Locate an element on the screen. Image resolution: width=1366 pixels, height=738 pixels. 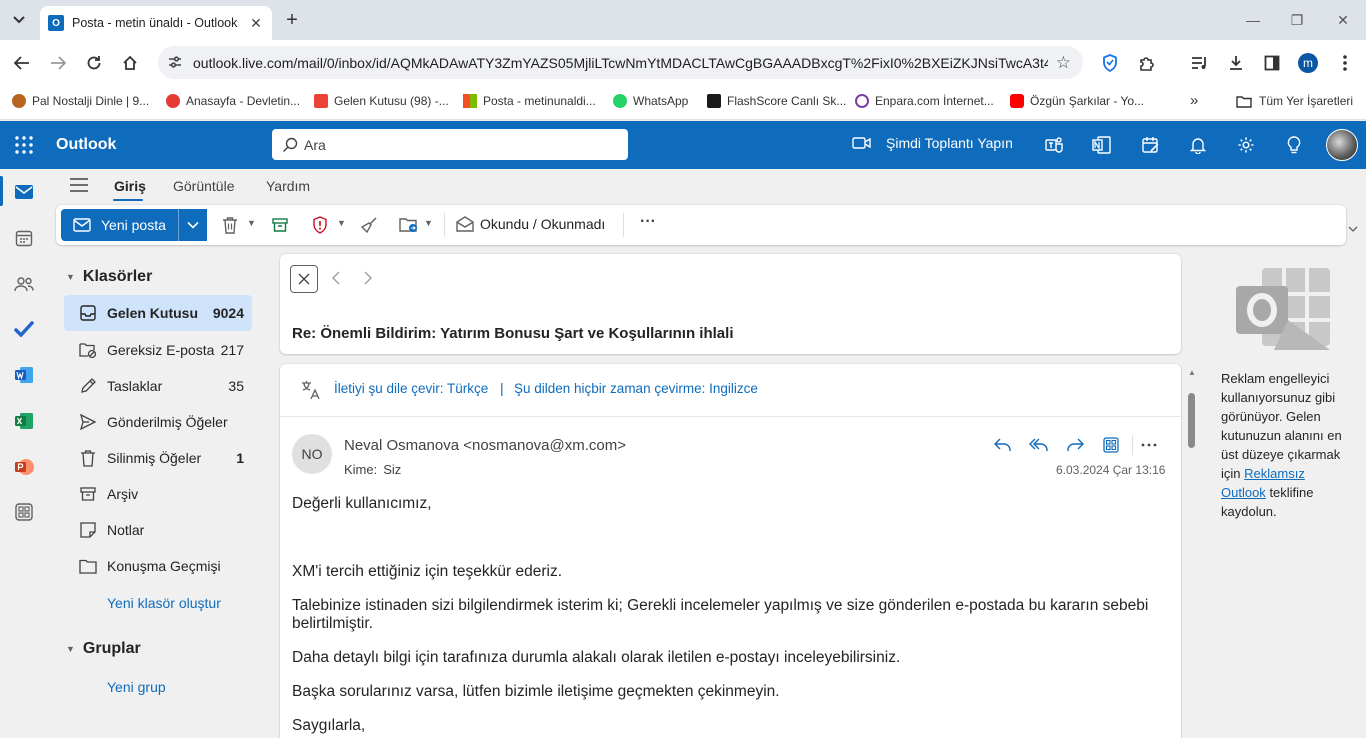
meet-now-button: Şimdi Toplantı Yapın is located at coordinates (932, 143).